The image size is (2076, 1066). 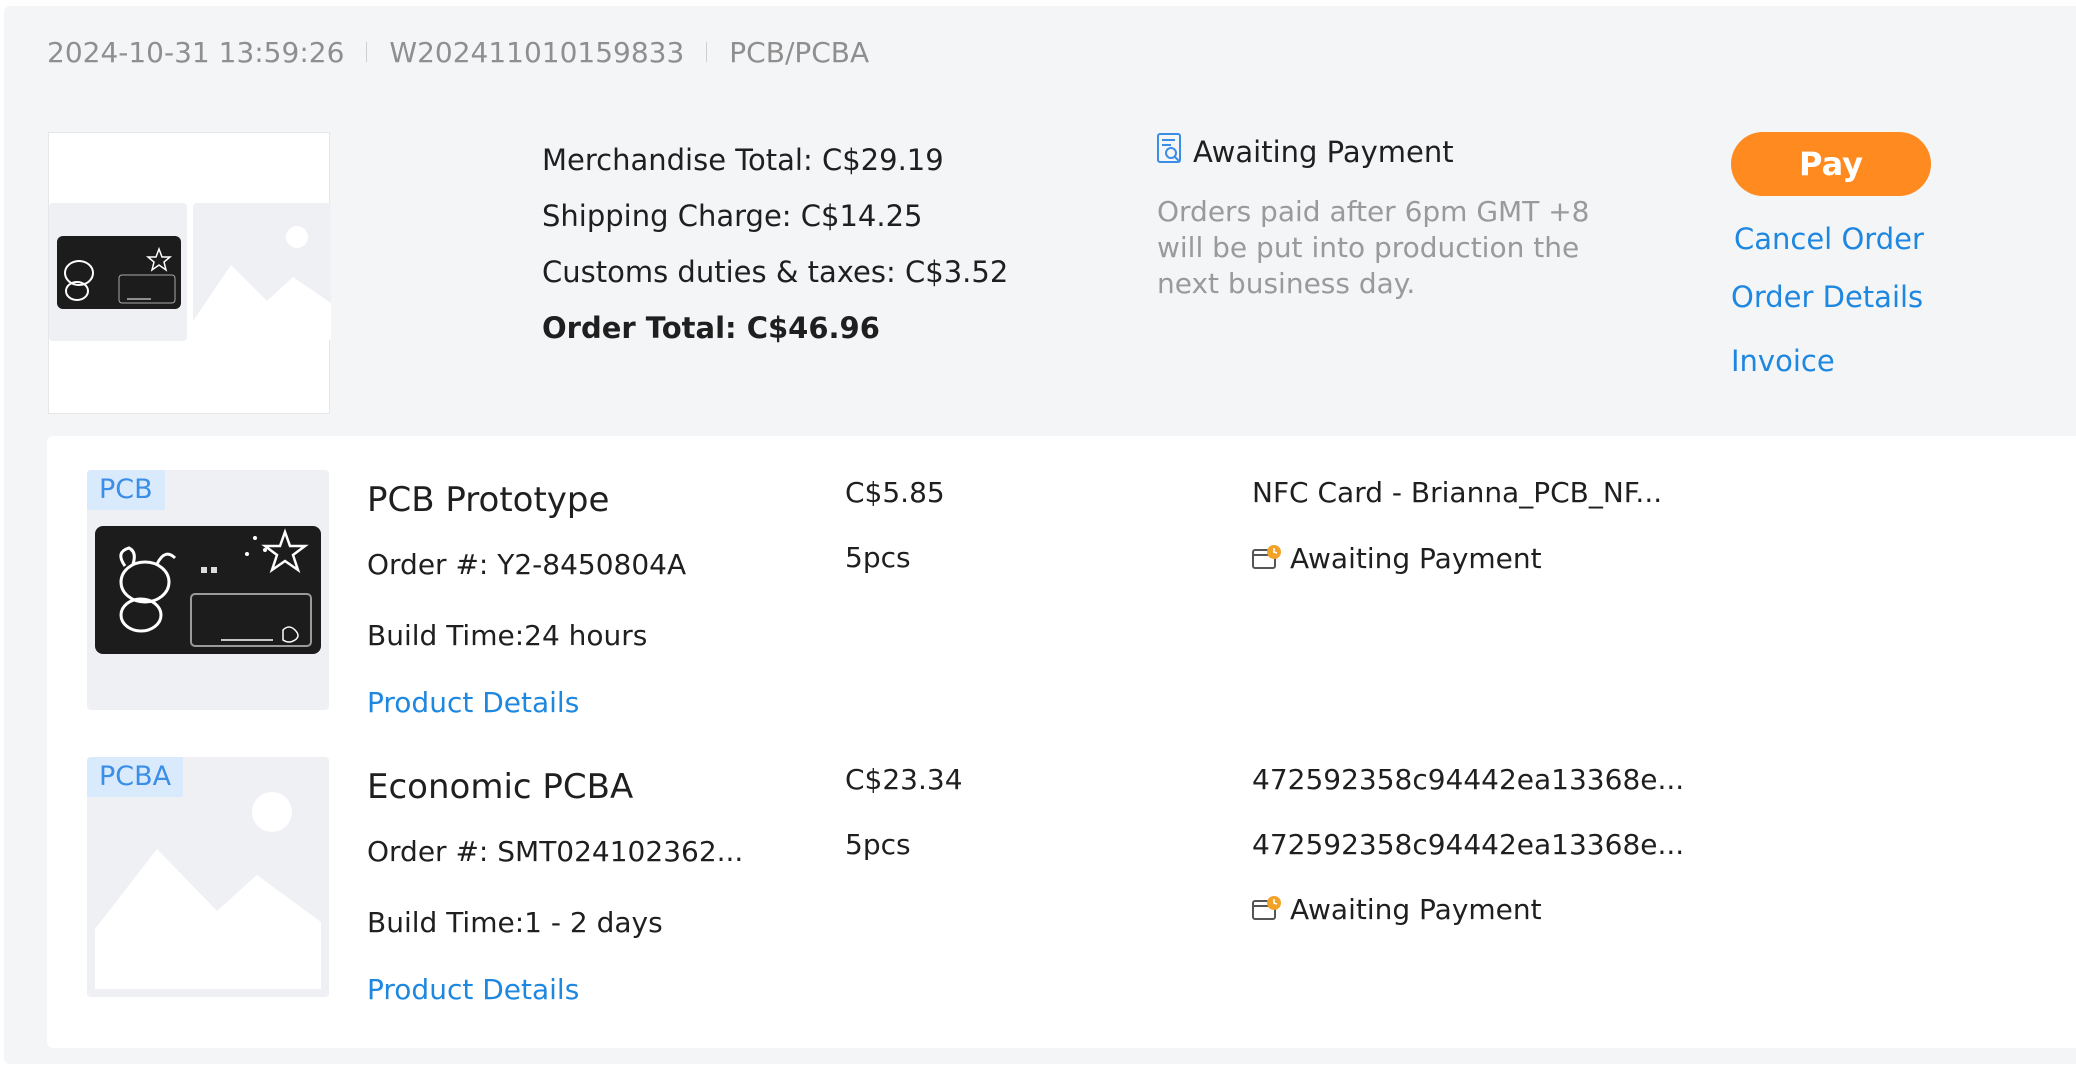 What do you see at coordinates (1831, 164) in the screenshot?
I see `pay-button: Pay` at bounding box center [1831, 164].